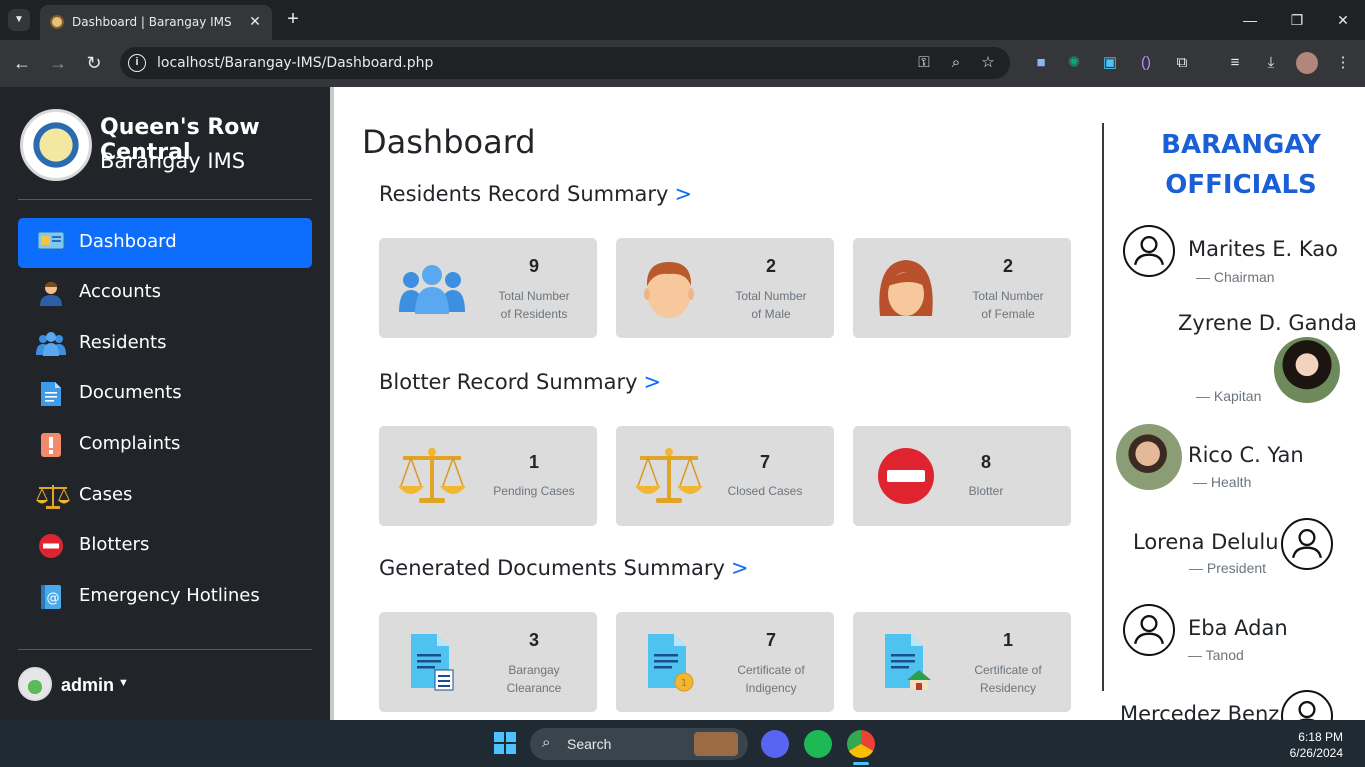 This screenshot has height=767, width=1365. Describe the element at coordinates (1235, 63) in the screenshot. I see `media-controls-icon: ≡` at that location.